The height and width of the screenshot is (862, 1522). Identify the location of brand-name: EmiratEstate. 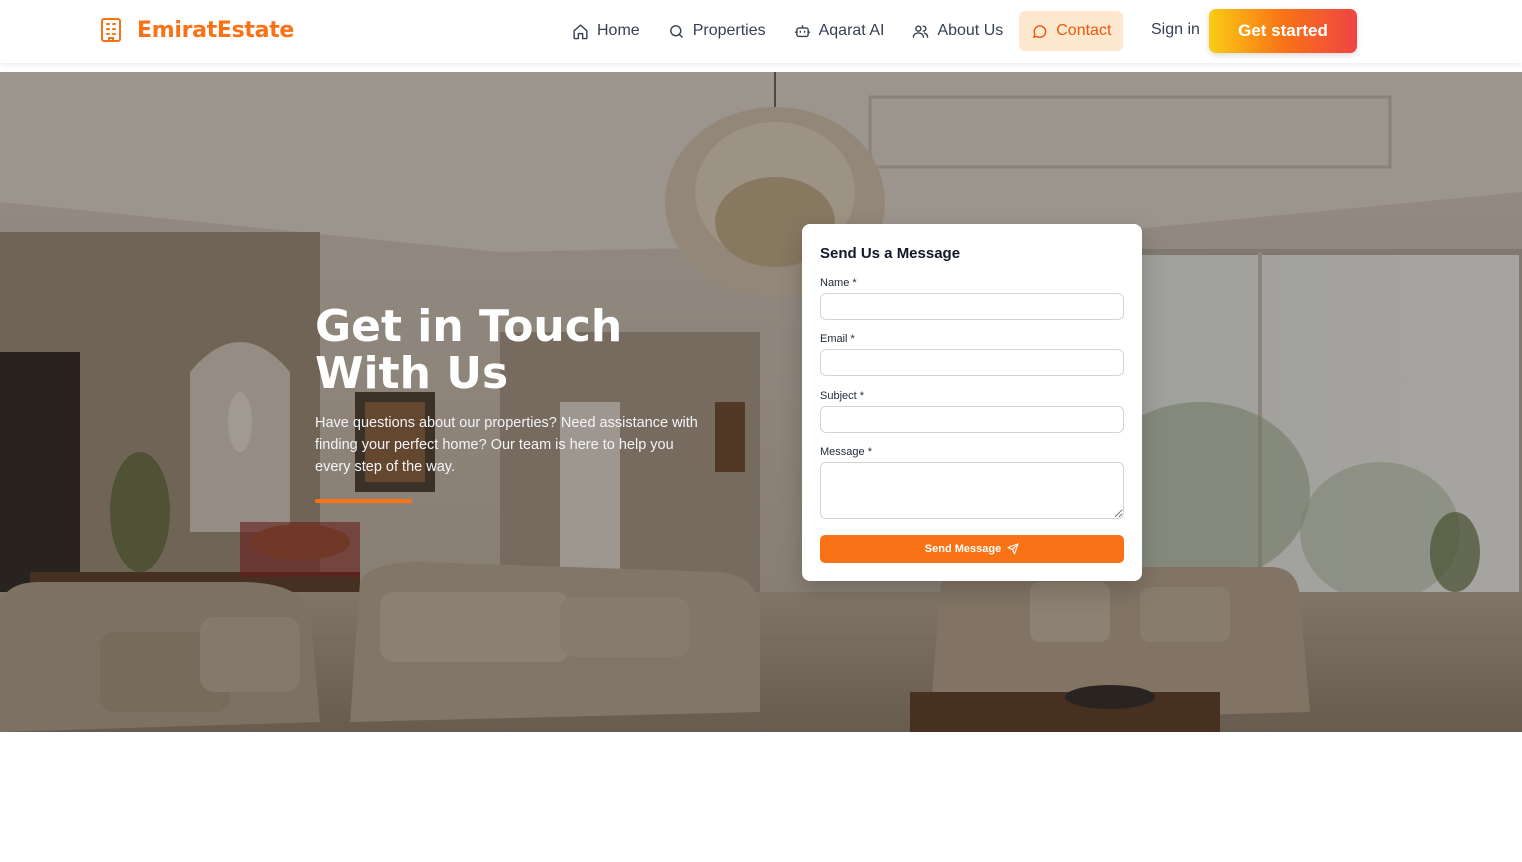
(216, 30).